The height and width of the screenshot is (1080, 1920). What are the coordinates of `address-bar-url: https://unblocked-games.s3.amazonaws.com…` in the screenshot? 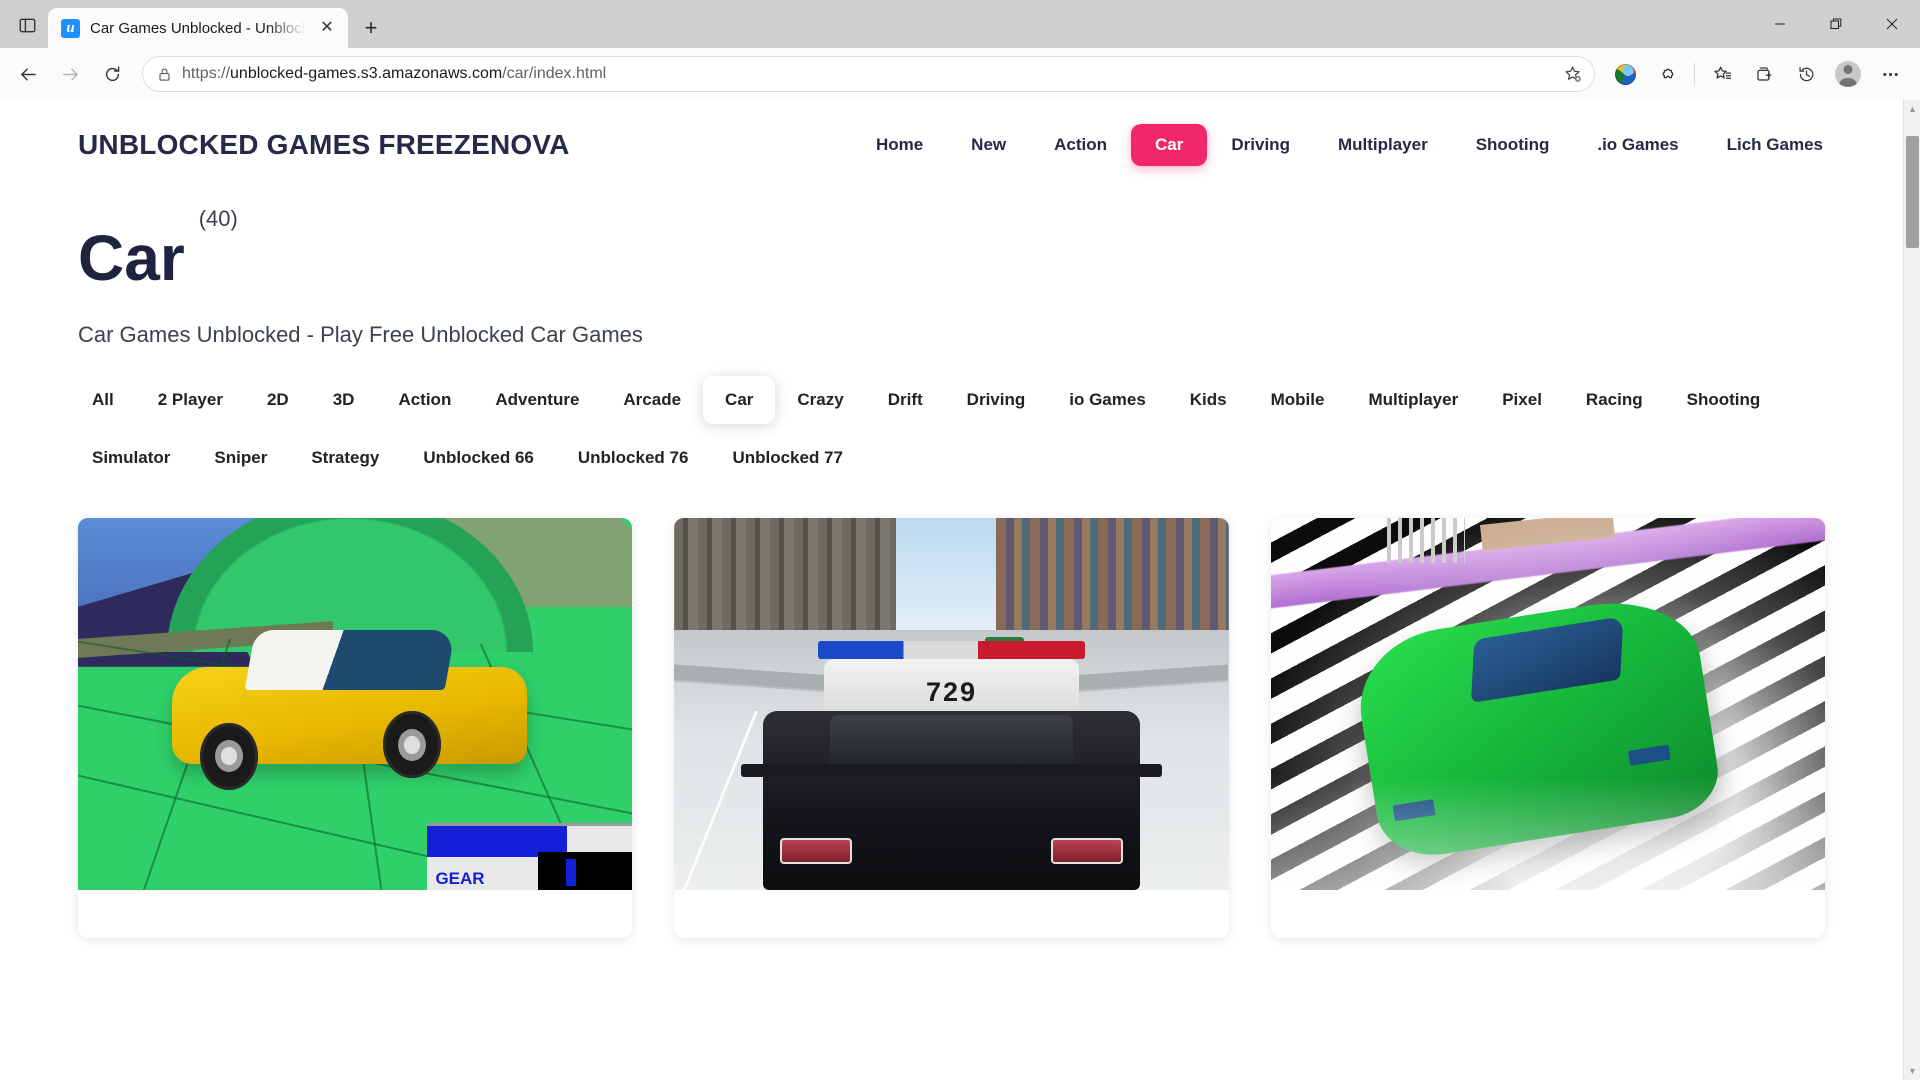 It's located at (394, 73).